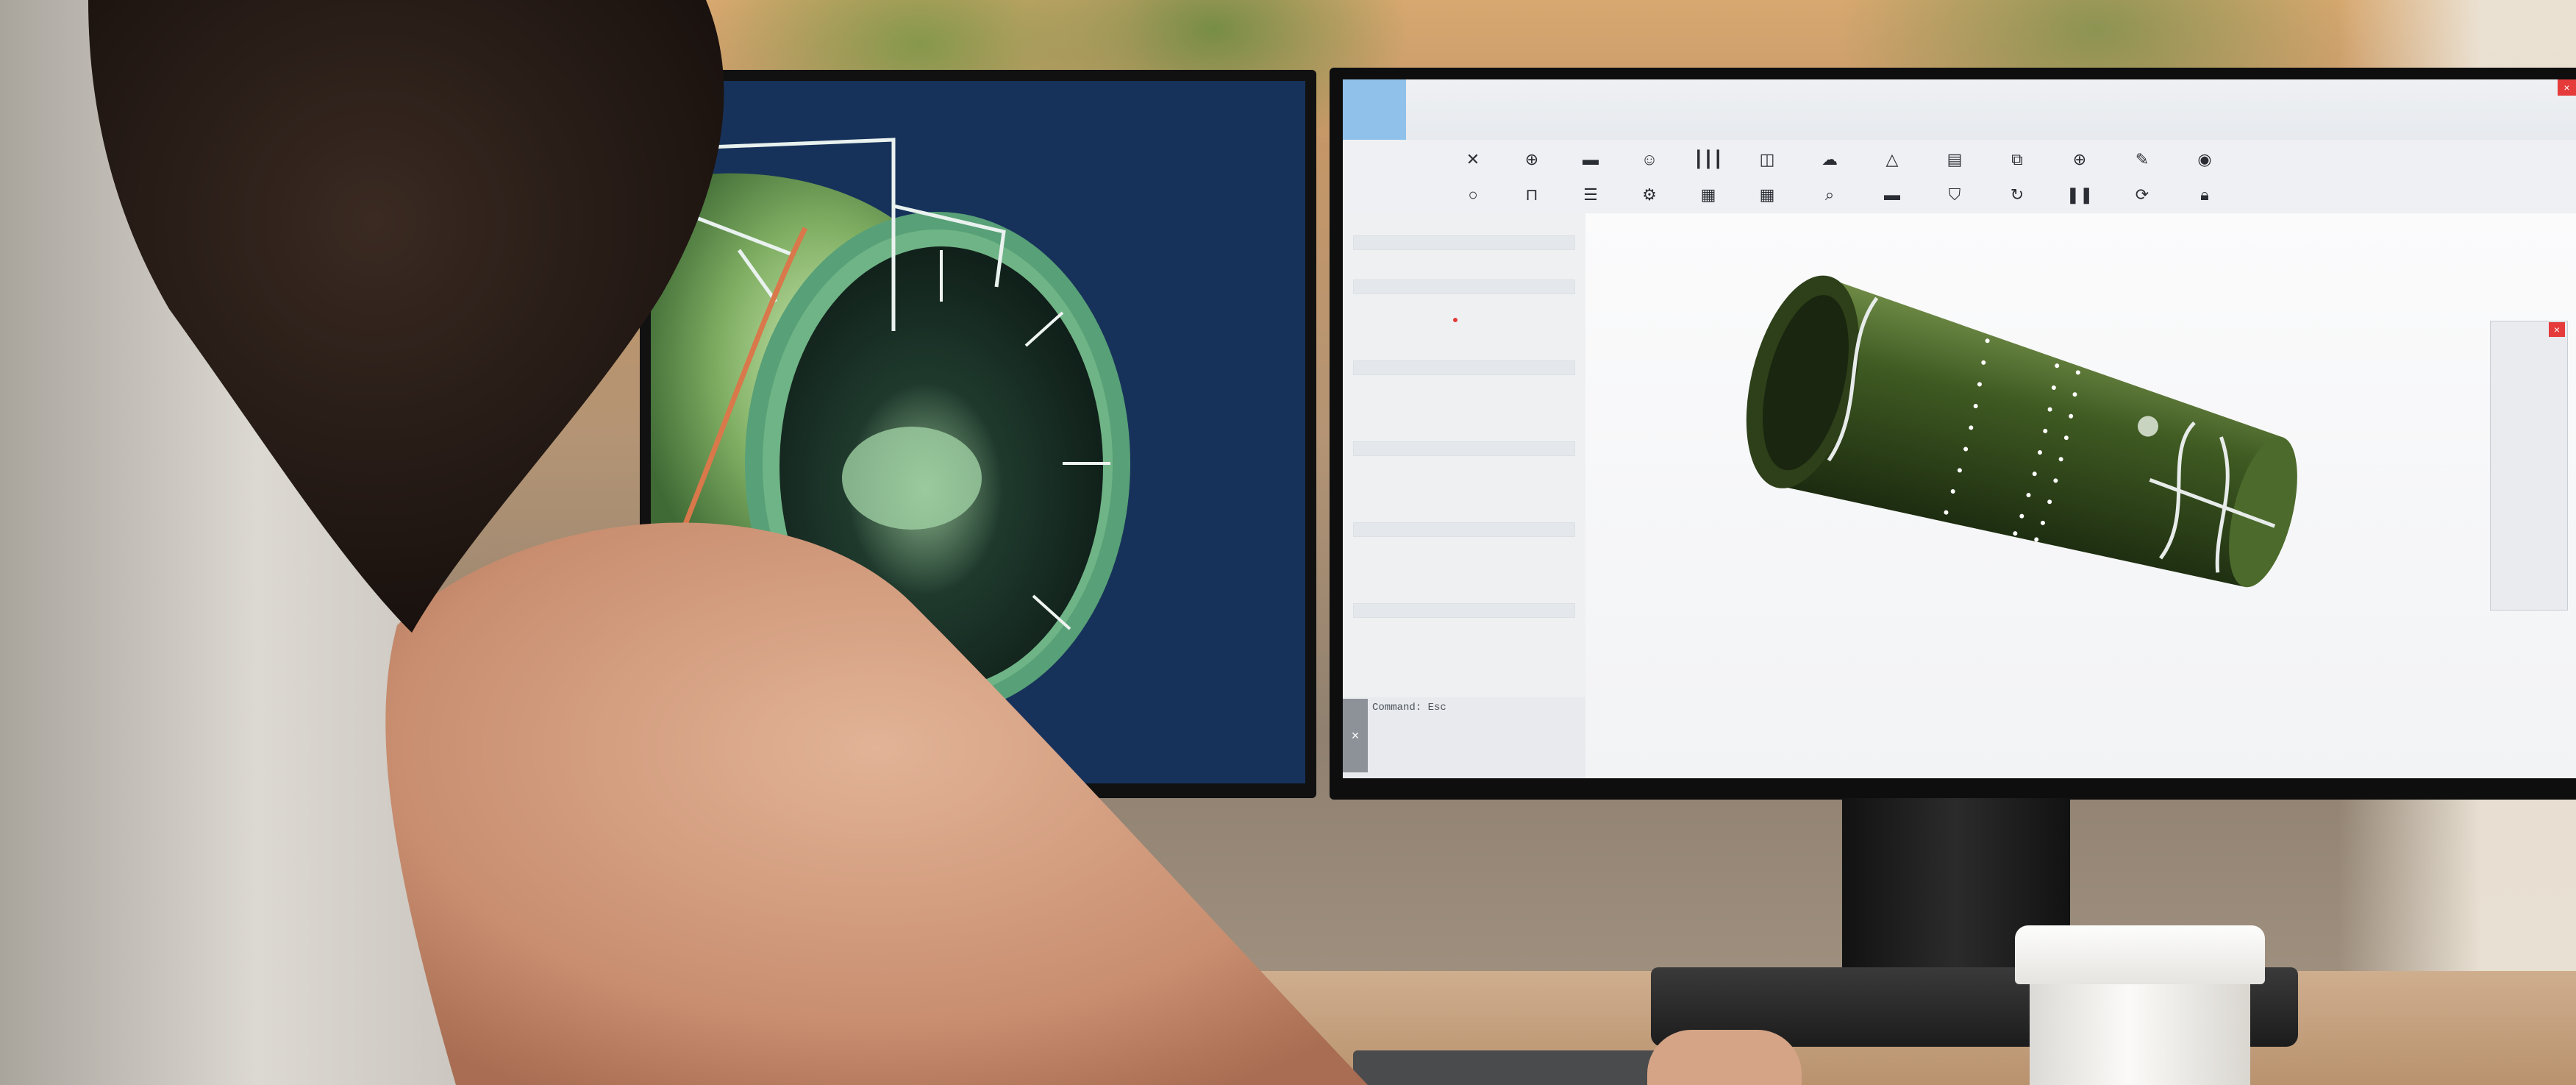 This screenshot has height=1085, width=2576. What do you see at coordinates (1590, 159) in the screenshot?
I see `align-icon: ▬` at bounding box center [1590, 159].